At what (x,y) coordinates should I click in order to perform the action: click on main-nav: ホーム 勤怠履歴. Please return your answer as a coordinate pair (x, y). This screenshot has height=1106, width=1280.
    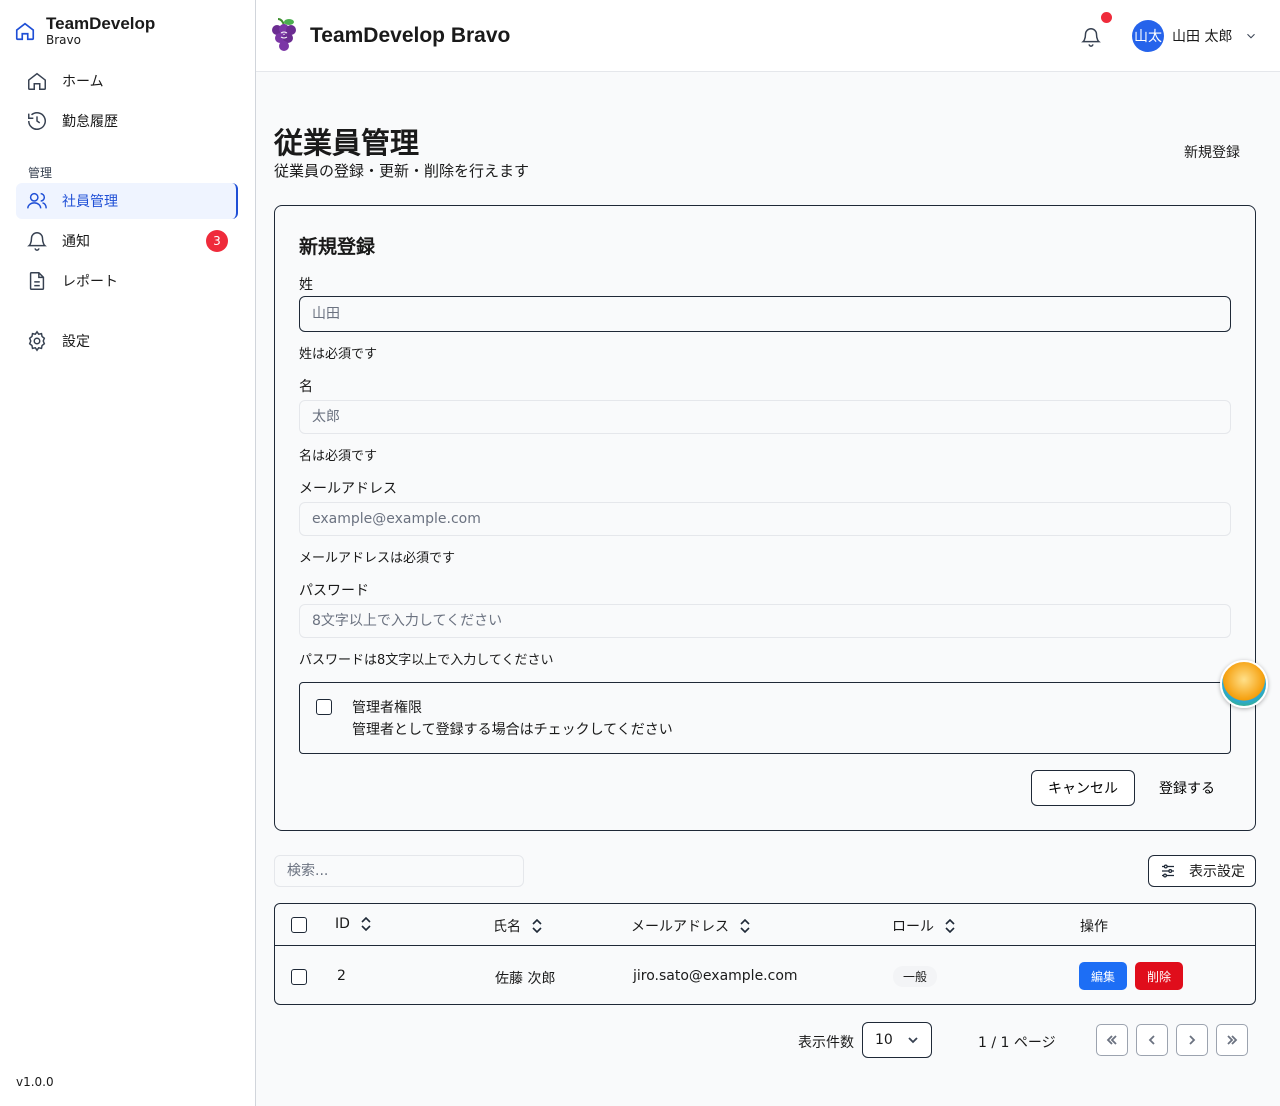
    Looking at the image, I should click on (127, 101).